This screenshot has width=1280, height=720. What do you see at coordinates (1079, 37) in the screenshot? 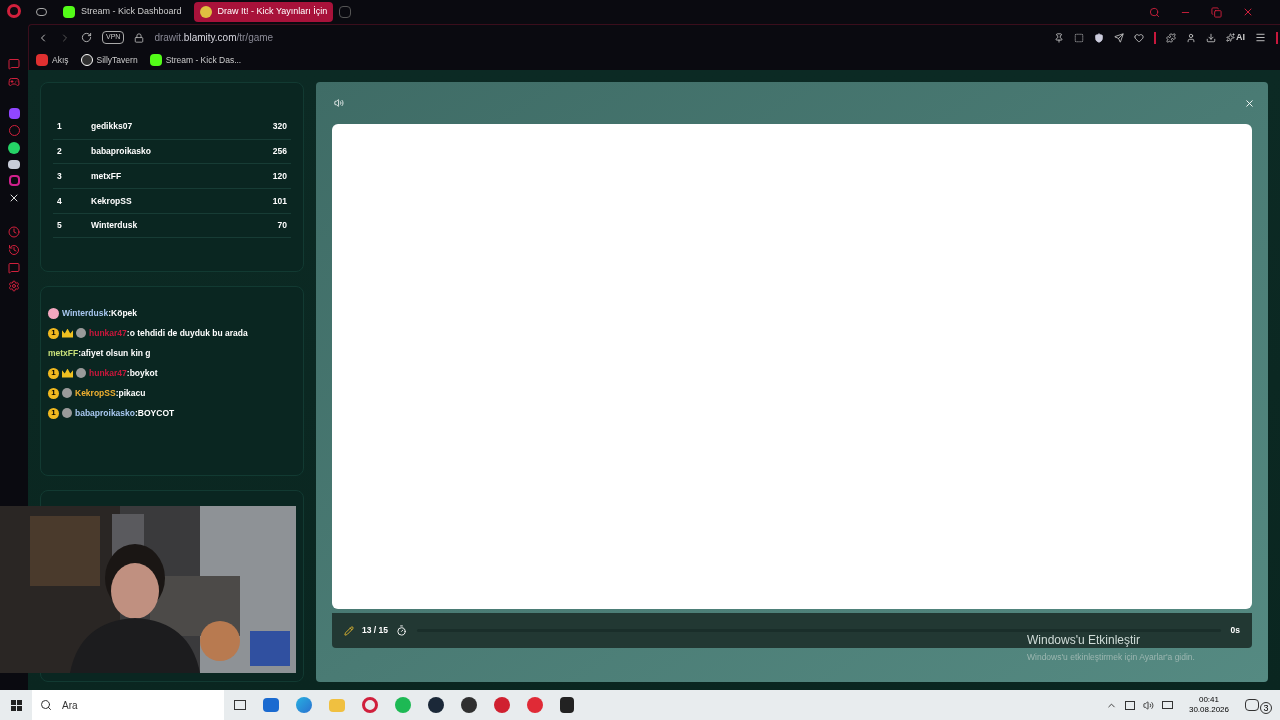
I see `snapshot-icon` at bounding box center [1079, 37].